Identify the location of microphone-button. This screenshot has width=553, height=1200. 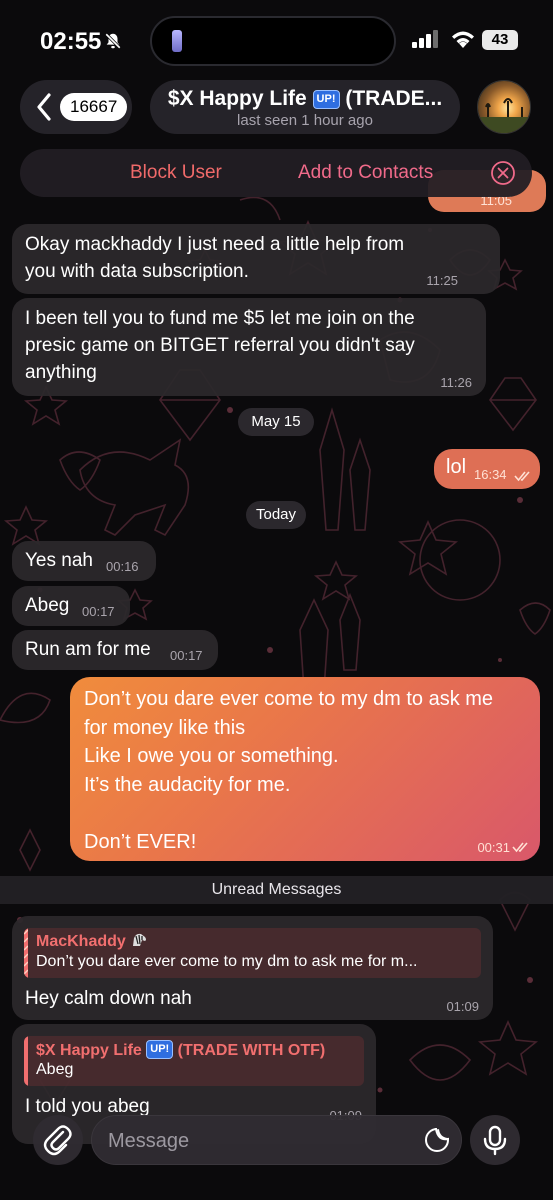
(495, 1140).